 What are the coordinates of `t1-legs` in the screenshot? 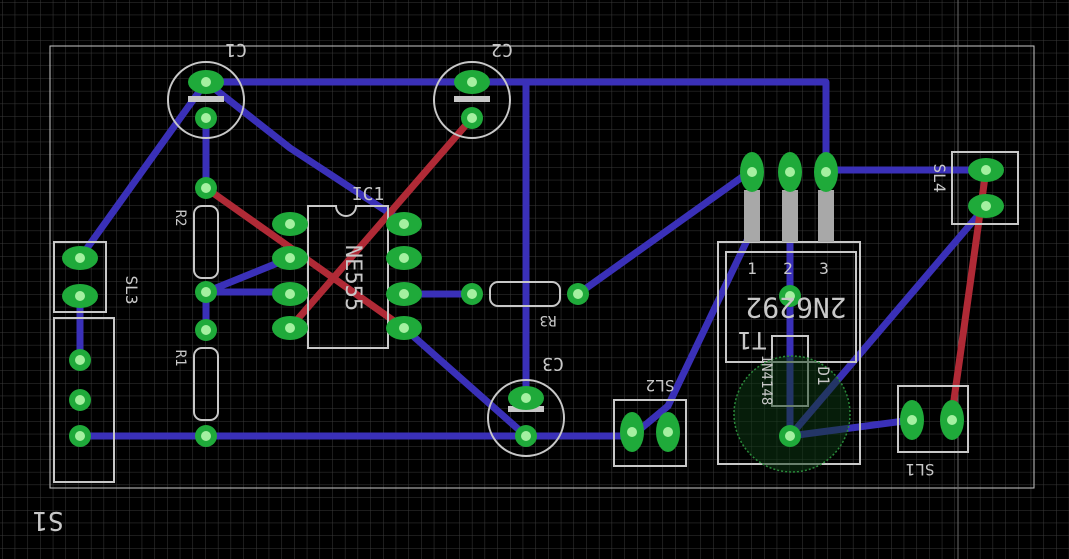 It's located at (789, 216).